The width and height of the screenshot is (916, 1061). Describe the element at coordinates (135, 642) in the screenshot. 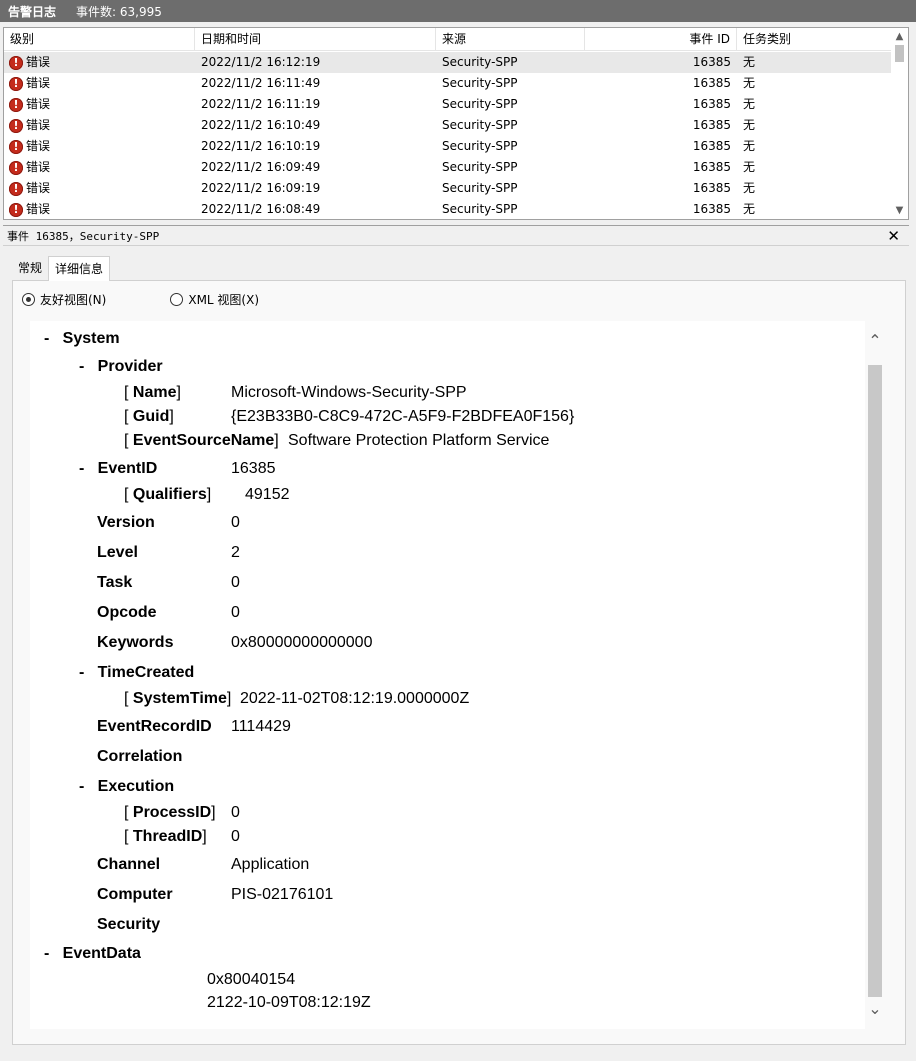

I see `tree-key-keywords: Keywords` at that location.